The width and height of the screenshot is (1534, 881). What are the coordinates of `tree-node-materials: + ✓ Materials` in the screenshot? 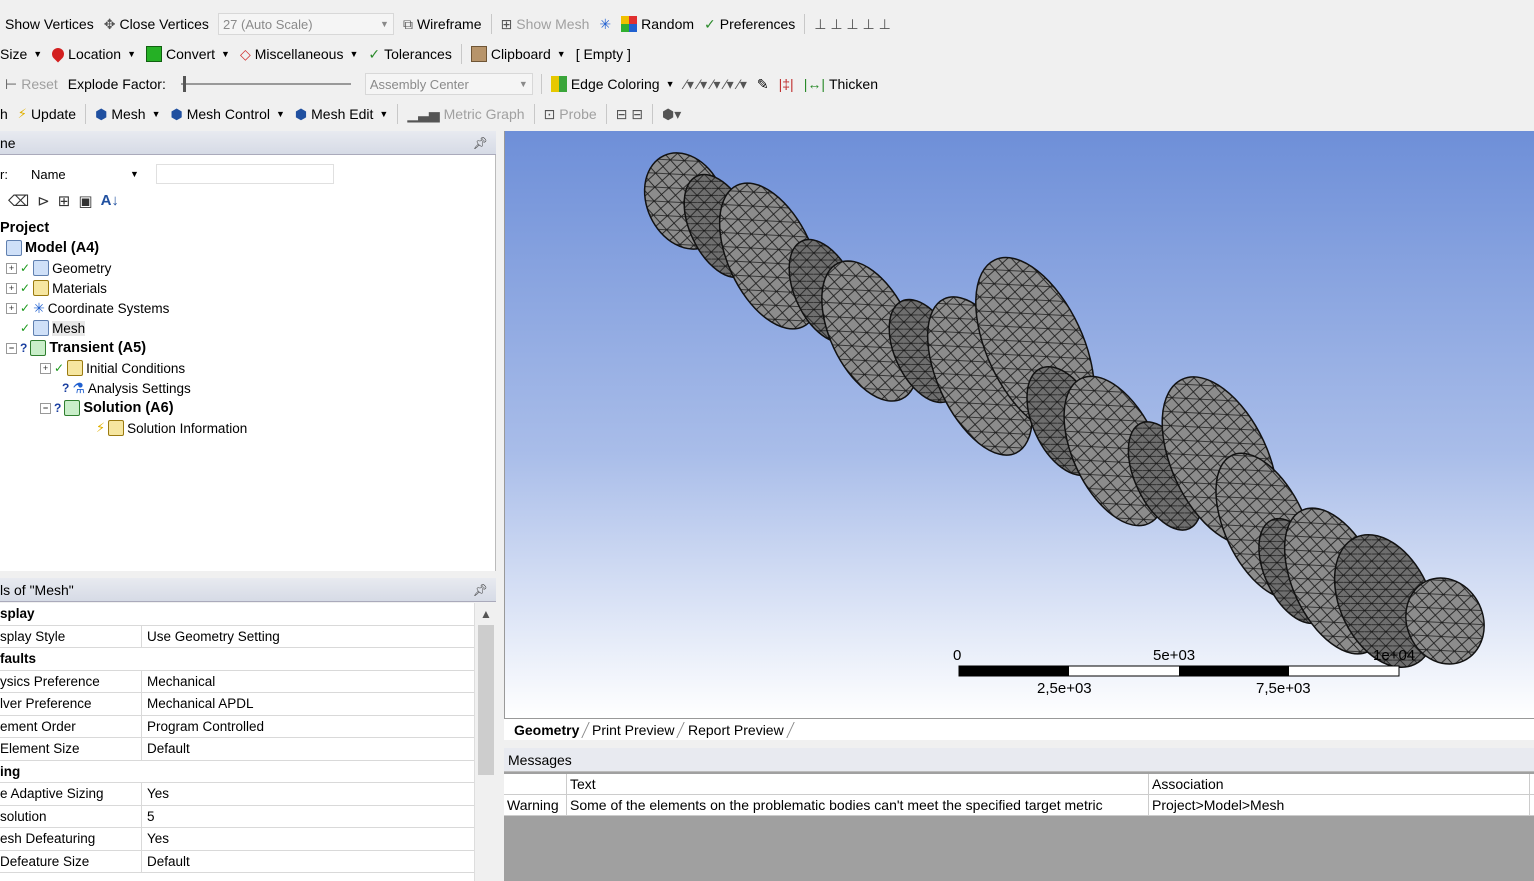 It's located at (56, 288).